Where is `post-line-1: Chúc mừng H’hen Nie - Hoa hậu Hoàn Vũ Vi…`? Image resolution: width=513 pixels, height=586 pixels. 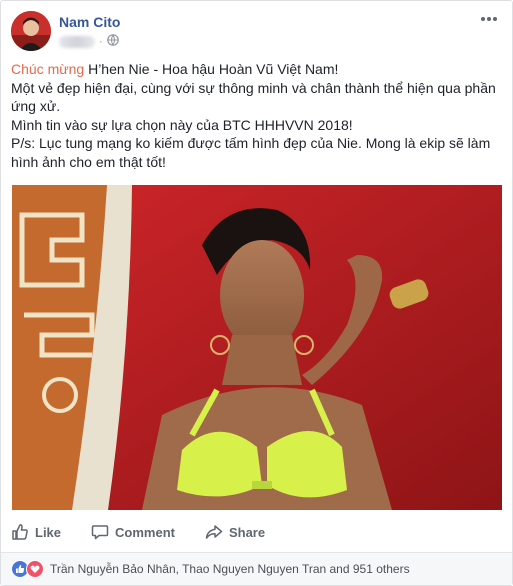 post-line-1: Chúc mừng H’hen Nie - Hoa hậu Hoàn Vũ Vi… is located at coordinates (256, 69).